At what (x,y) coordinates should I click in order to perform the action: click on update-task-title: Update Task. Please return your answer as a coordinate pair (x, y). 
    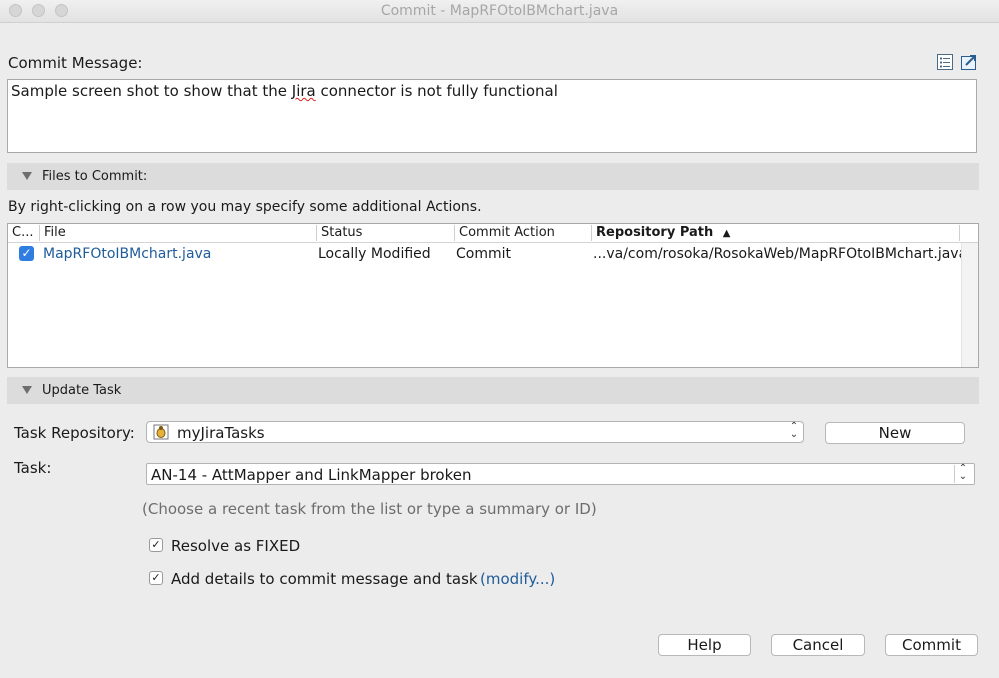
    Looking at the image, I should click on (82, 390).